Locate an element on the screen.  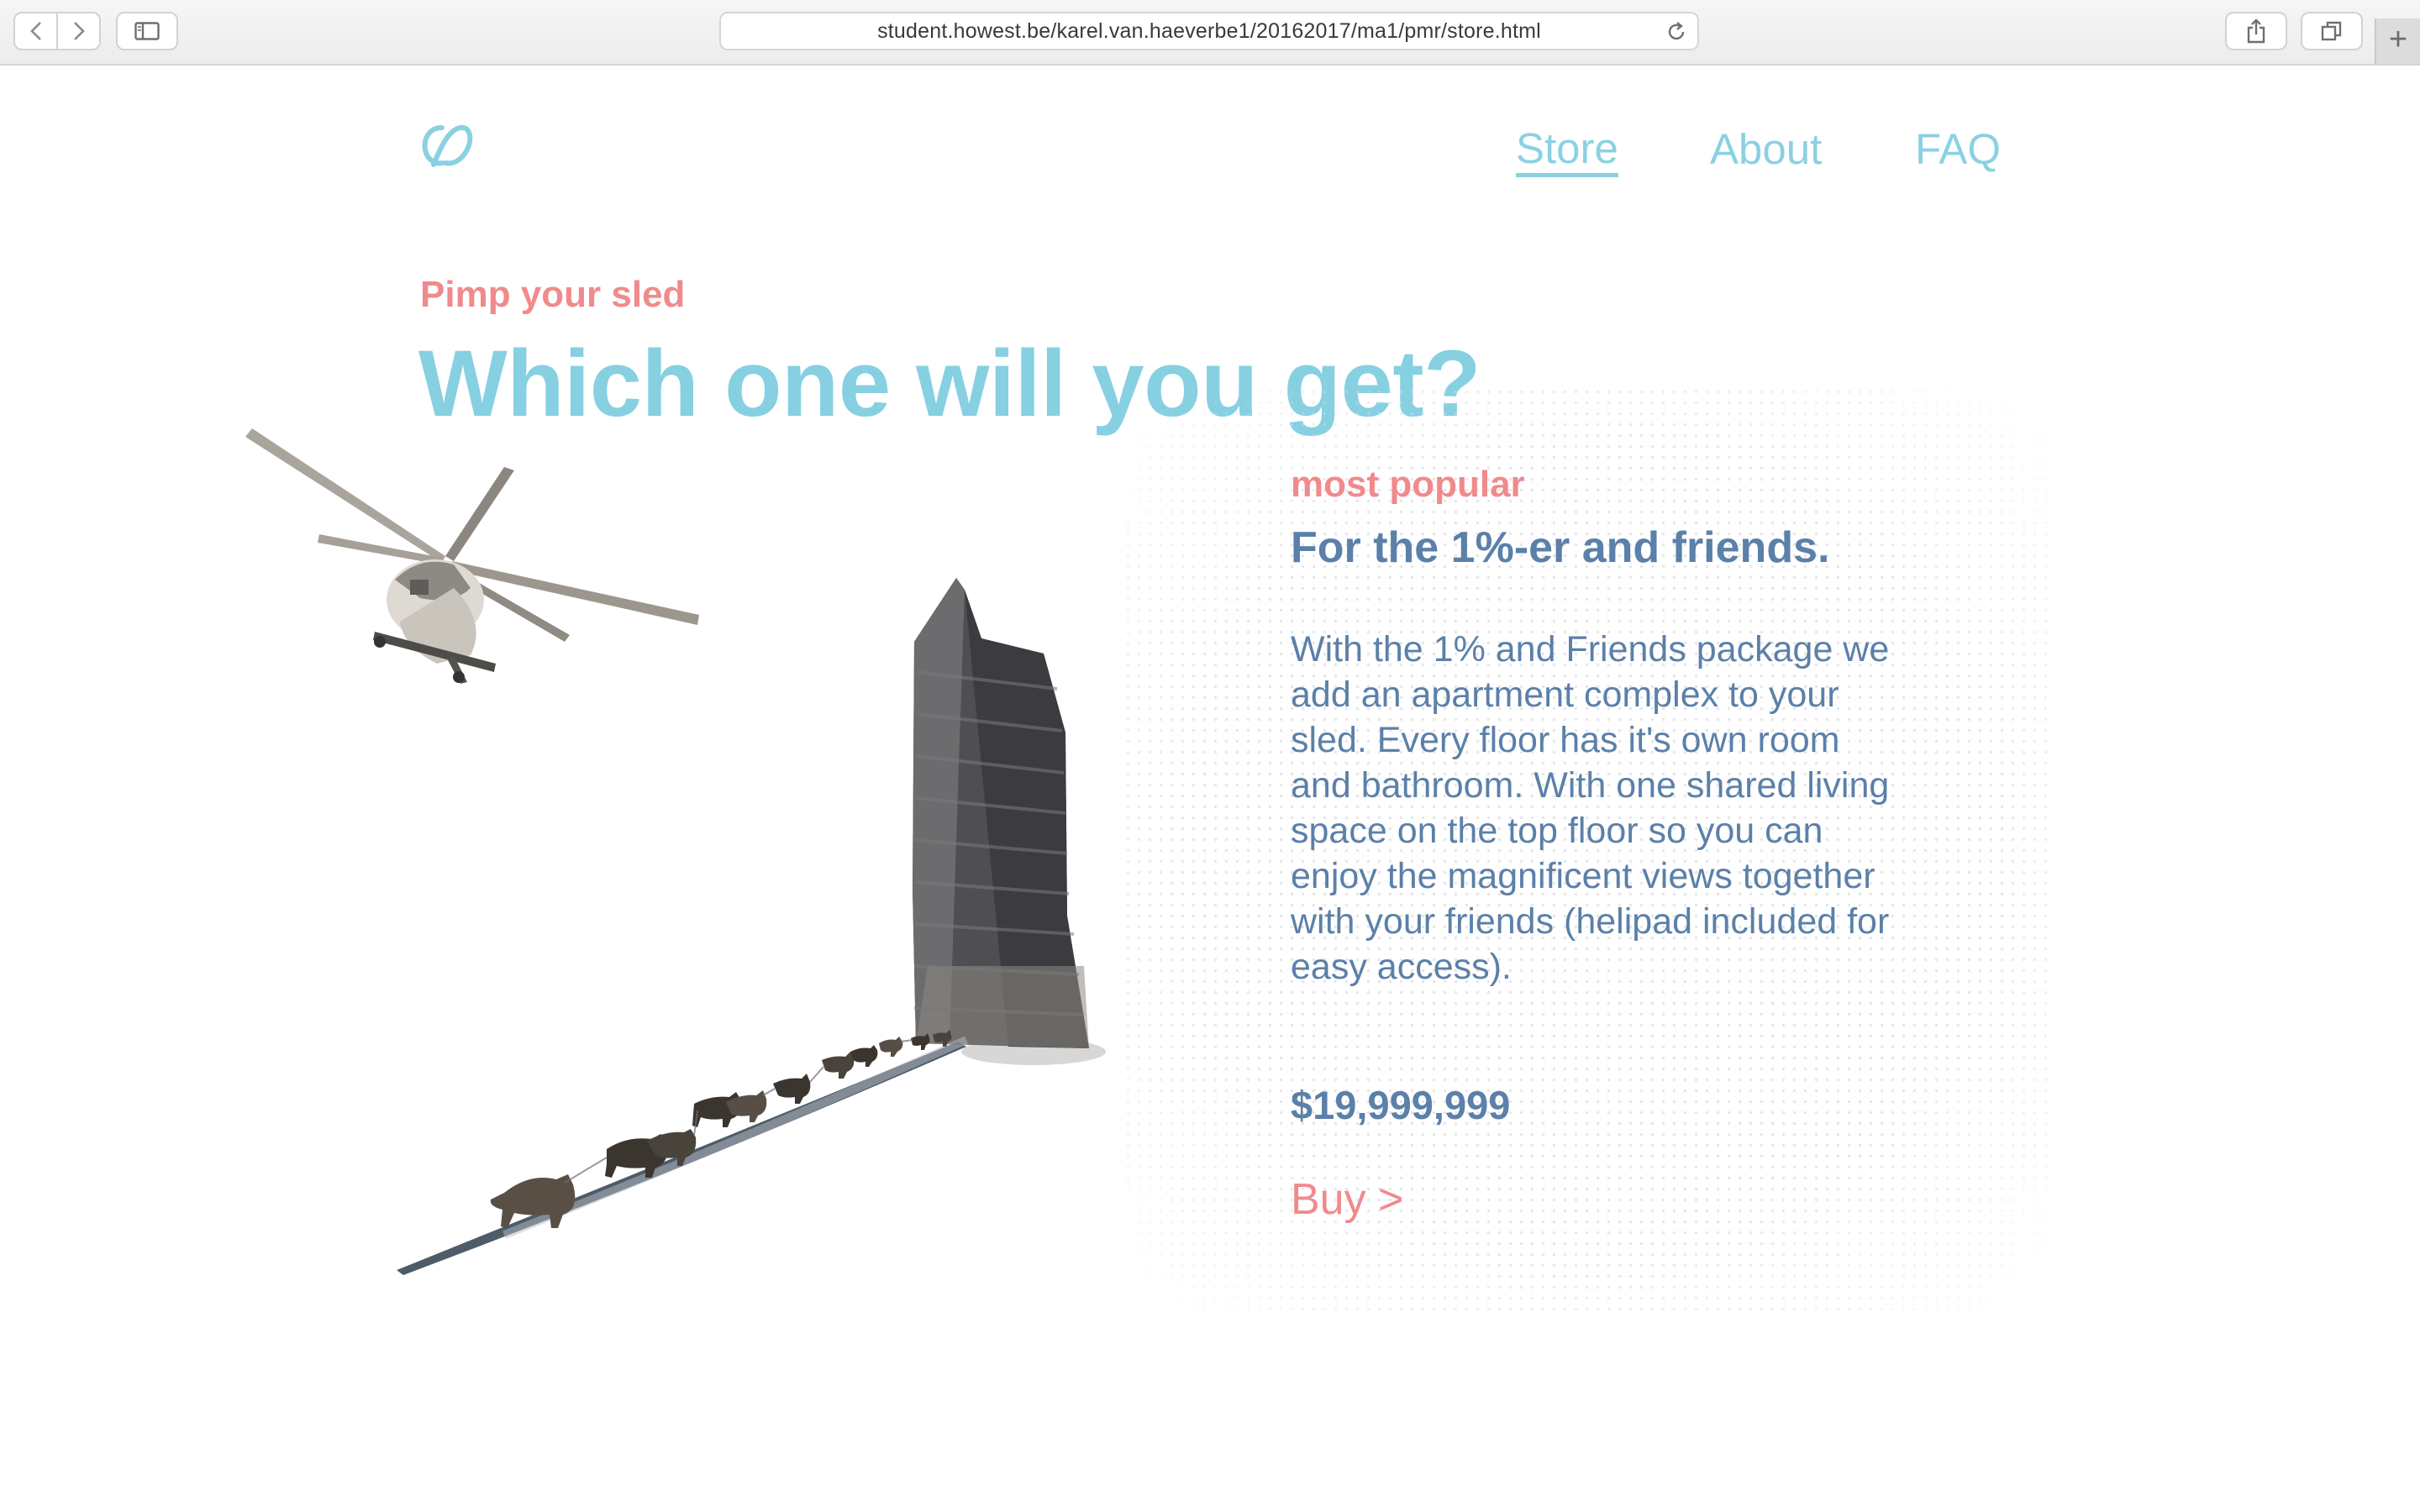
sled-dogs-image is located at coordinates (721, 1129).